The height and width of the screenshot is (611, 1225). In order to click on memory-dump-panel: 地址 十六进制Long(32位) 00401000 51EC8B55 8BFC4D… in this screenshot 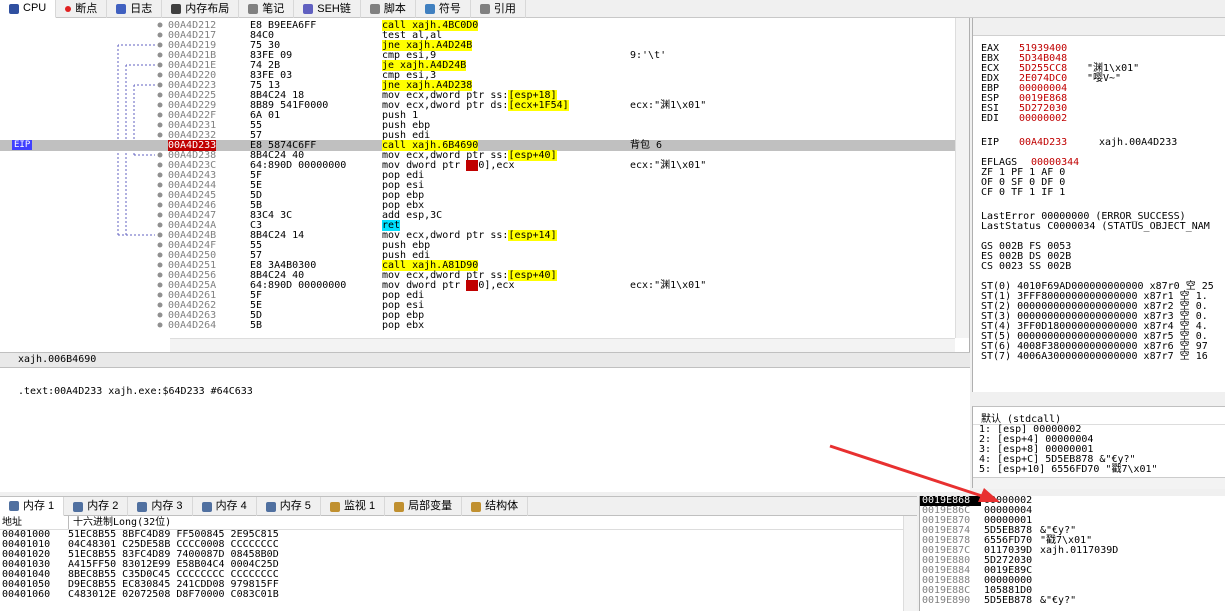, I will do `click(458, 563)`.